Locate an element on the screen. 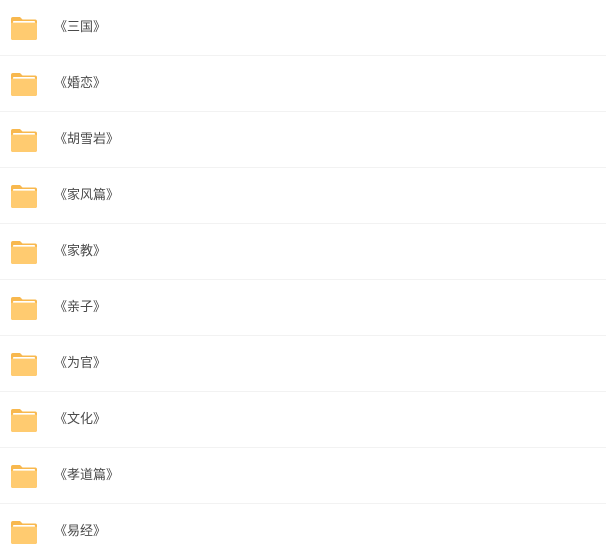 The height and width of the screenshot is (559, 606). folder-name: 《家风篇》 is located at coordinates (87, 195).